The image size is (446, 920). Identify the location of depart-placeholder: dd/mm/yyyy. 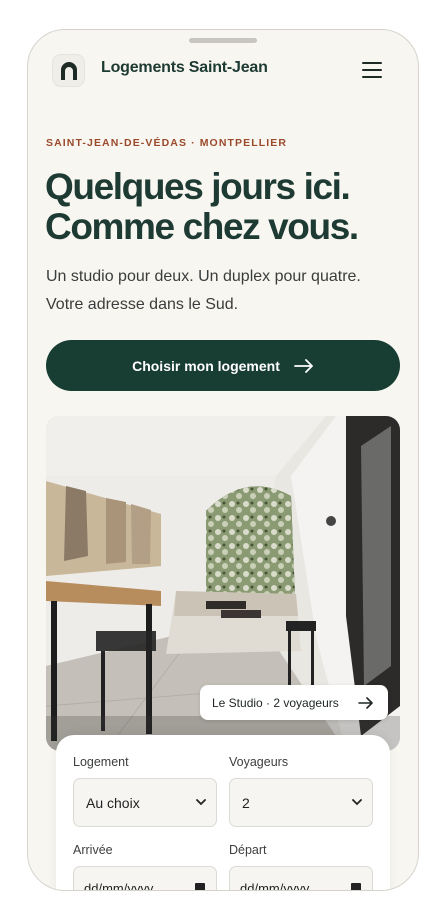
(275, 886).